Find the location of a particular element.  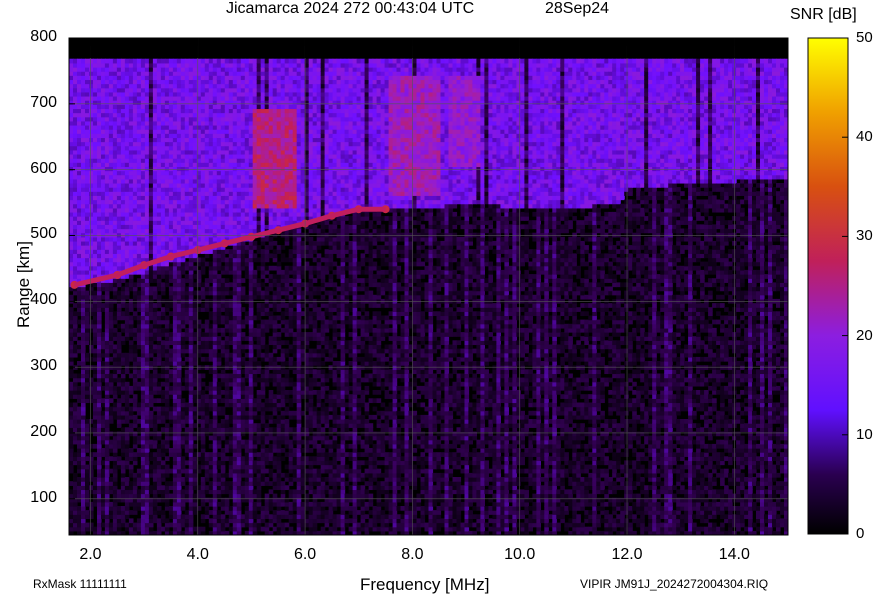

y-tick-label: 200 is located at coordinates (43, 431).